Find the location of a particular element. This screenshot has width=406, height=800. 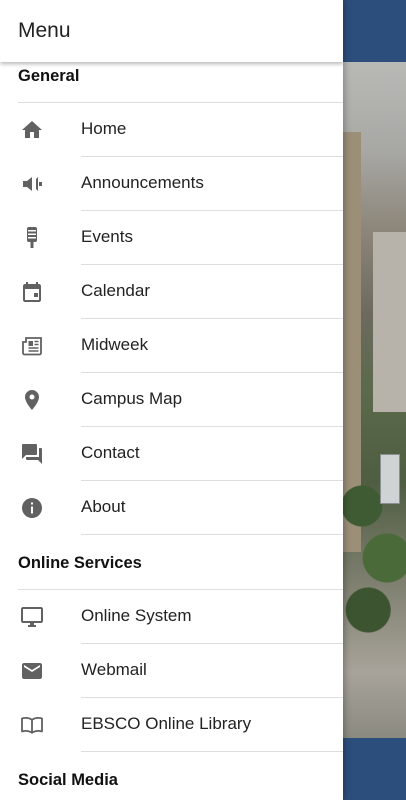

book-icon is located at coordinates (32, 725).